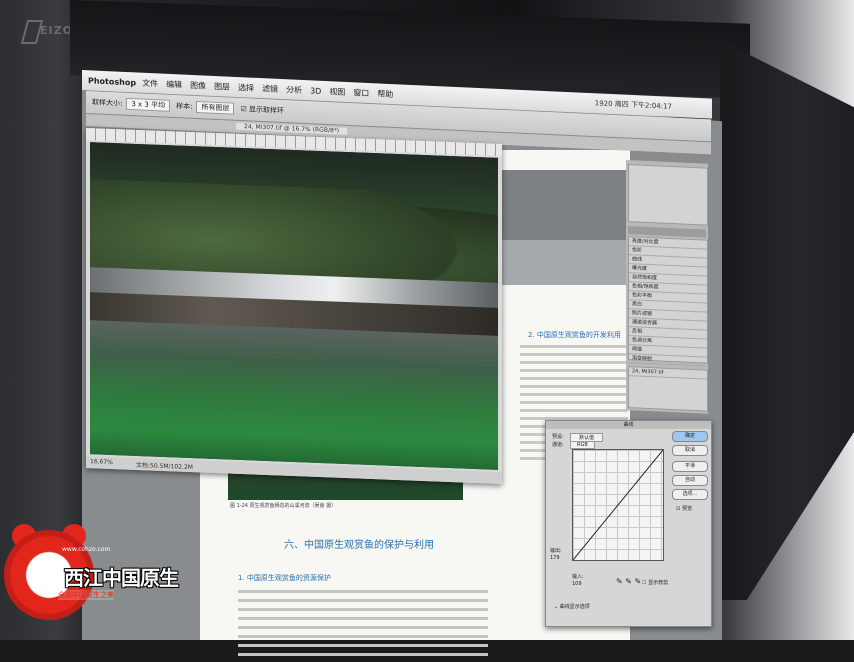 The width and height of the screenshot is (854, 662). What do you see at coordinates (337, 92) in the screenshot?
I see `menu-view: 视图` at bounding box center [337, 92].